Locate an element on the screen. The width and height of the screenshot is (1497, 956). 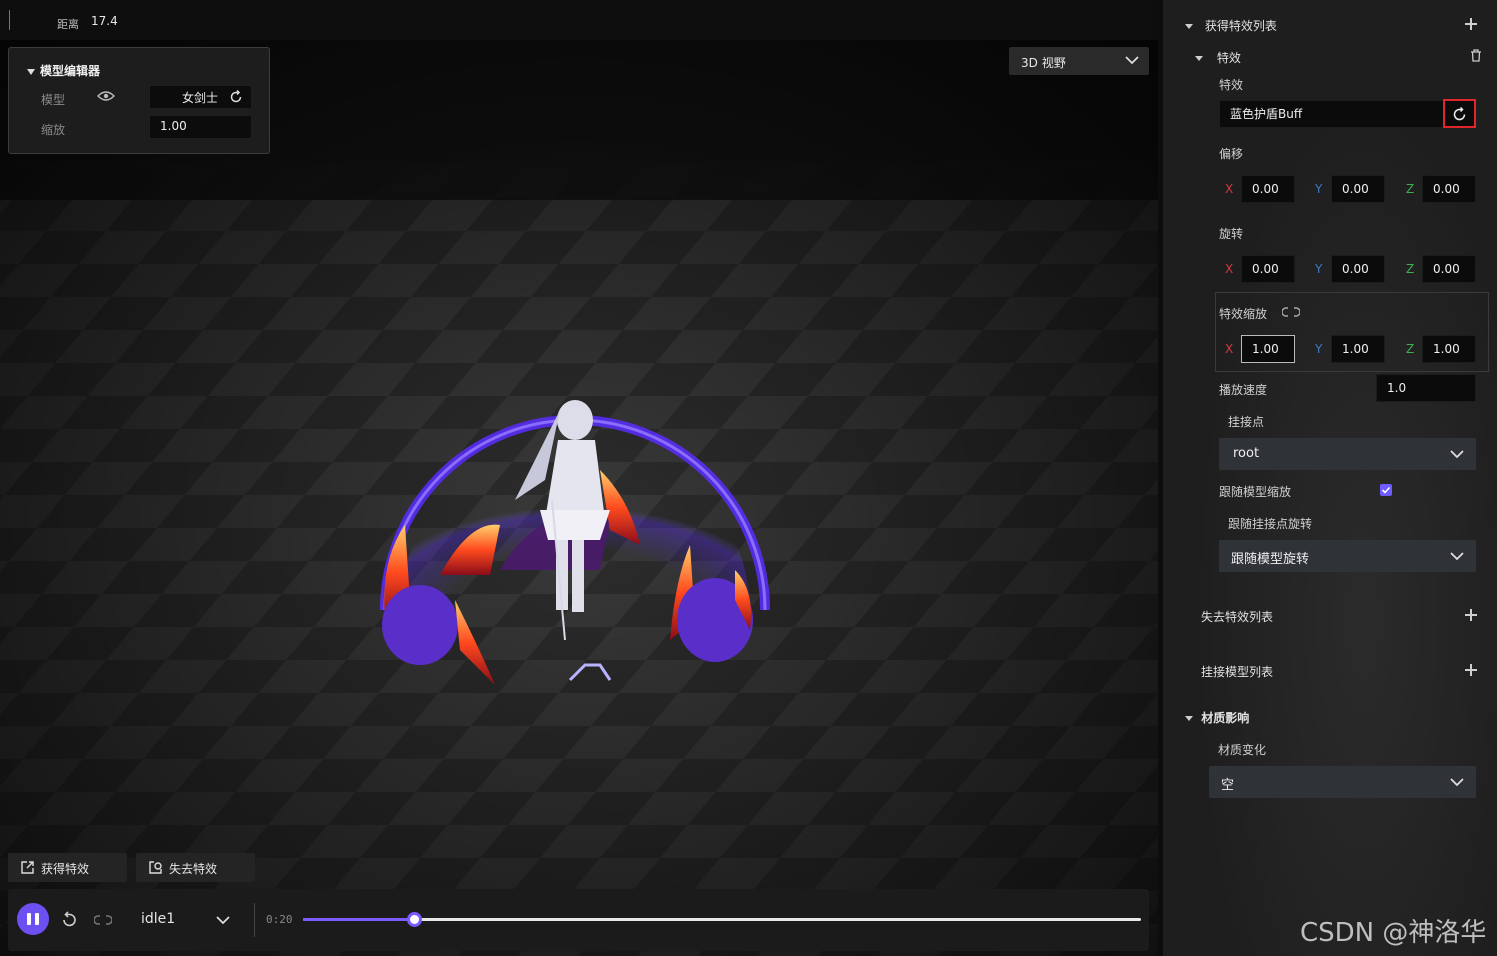
offset-z-input: 0.00 is located at coordinates (1449, 189).